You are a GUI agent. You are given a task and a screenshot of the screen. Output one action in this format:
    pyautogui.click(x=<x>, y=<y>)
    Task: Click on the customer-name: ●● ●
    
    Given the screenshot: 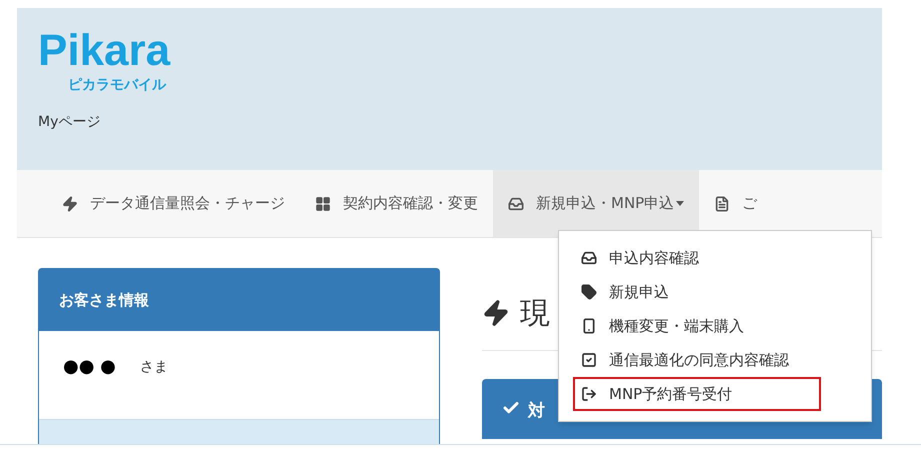 What is the action you would take?
    pyautogui.click(x=89, y=367)
    